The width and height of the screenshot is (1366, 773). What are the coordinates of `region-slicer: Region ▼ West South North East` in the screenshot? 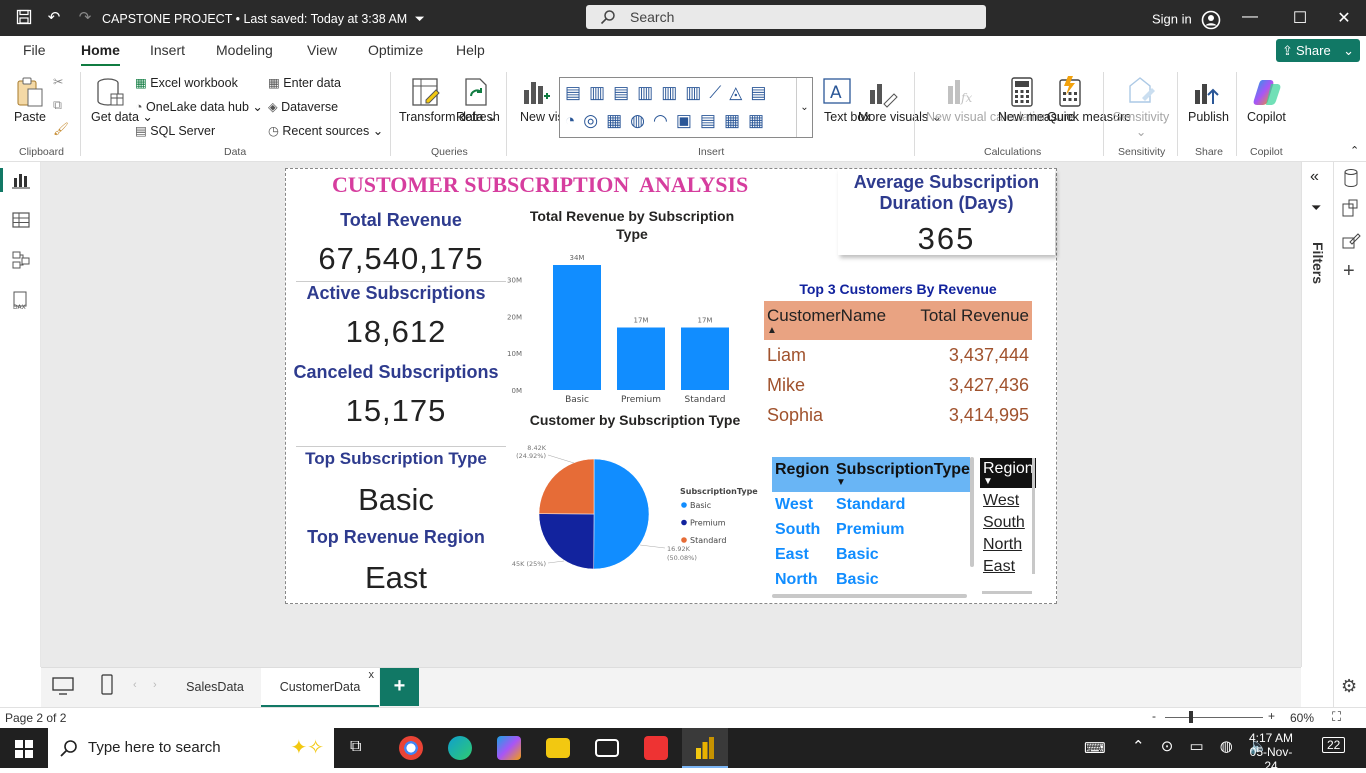 It's located at (1008, 526).